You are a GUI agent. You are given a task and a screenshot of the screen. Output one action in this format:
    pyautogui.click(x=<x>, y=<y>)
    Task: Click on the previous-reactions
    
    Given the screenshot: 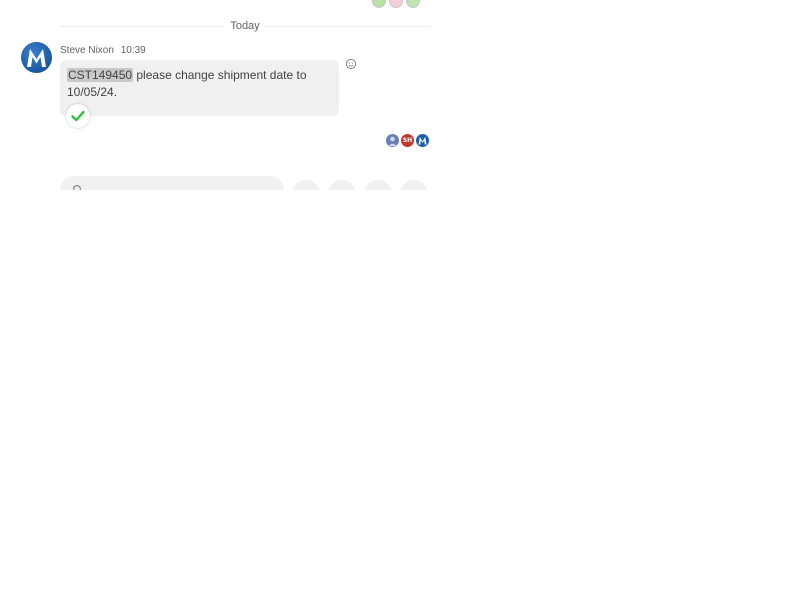 What is the action you would take?
    pyautogui.click(x=396, y=4)
    